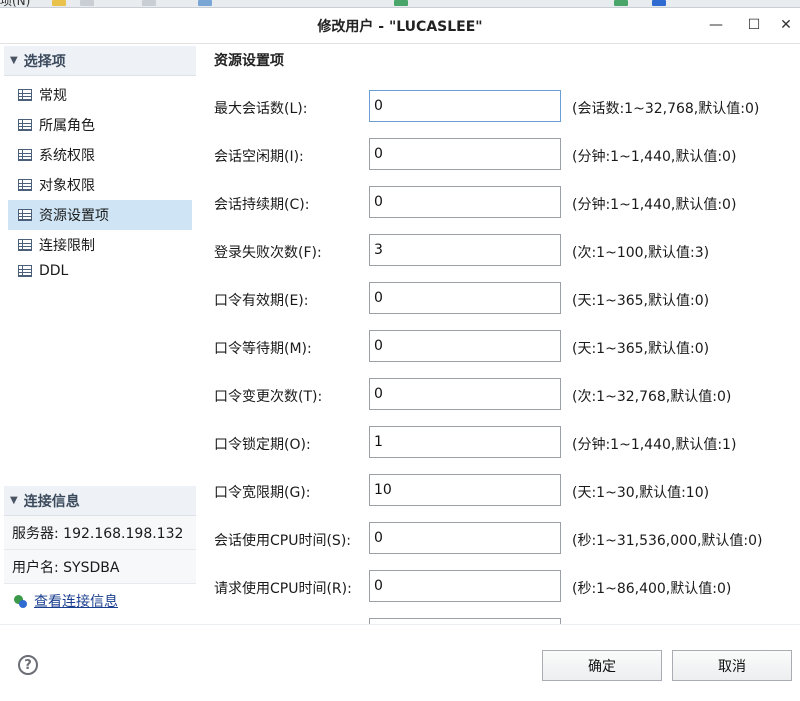 The width and height of the screenshot is (800, 701). Describe the element at coordinates (15, 4) in the screenshot. I see `app-menu-fragment: 项(N)` at that location.